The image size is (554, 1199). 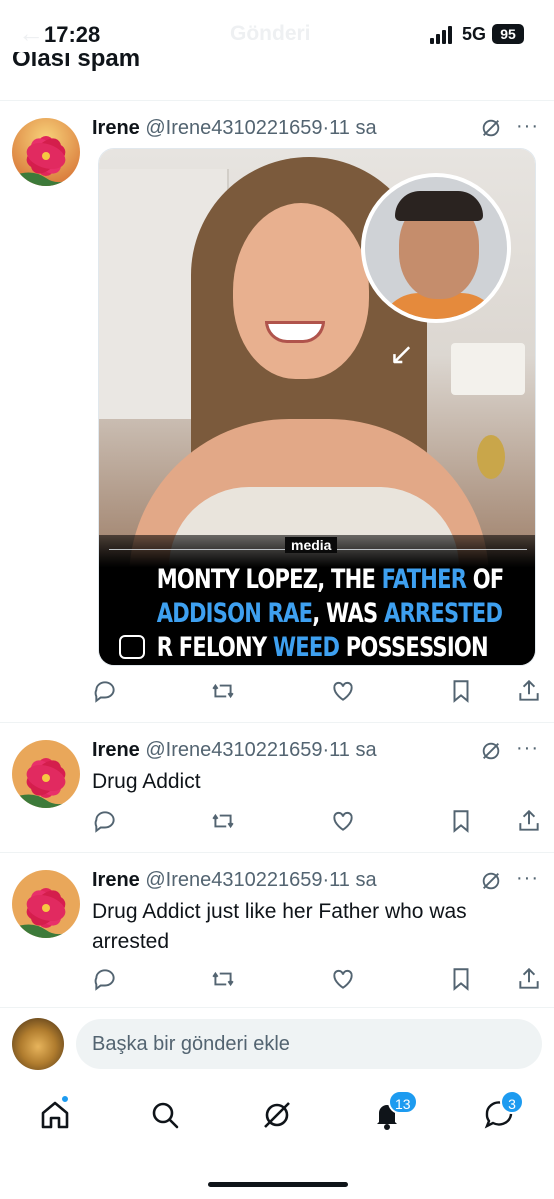 What do you see at coordinates (165, 1115) in the screenshot?
I see `search-icon` at bounding box center [165, 1115].